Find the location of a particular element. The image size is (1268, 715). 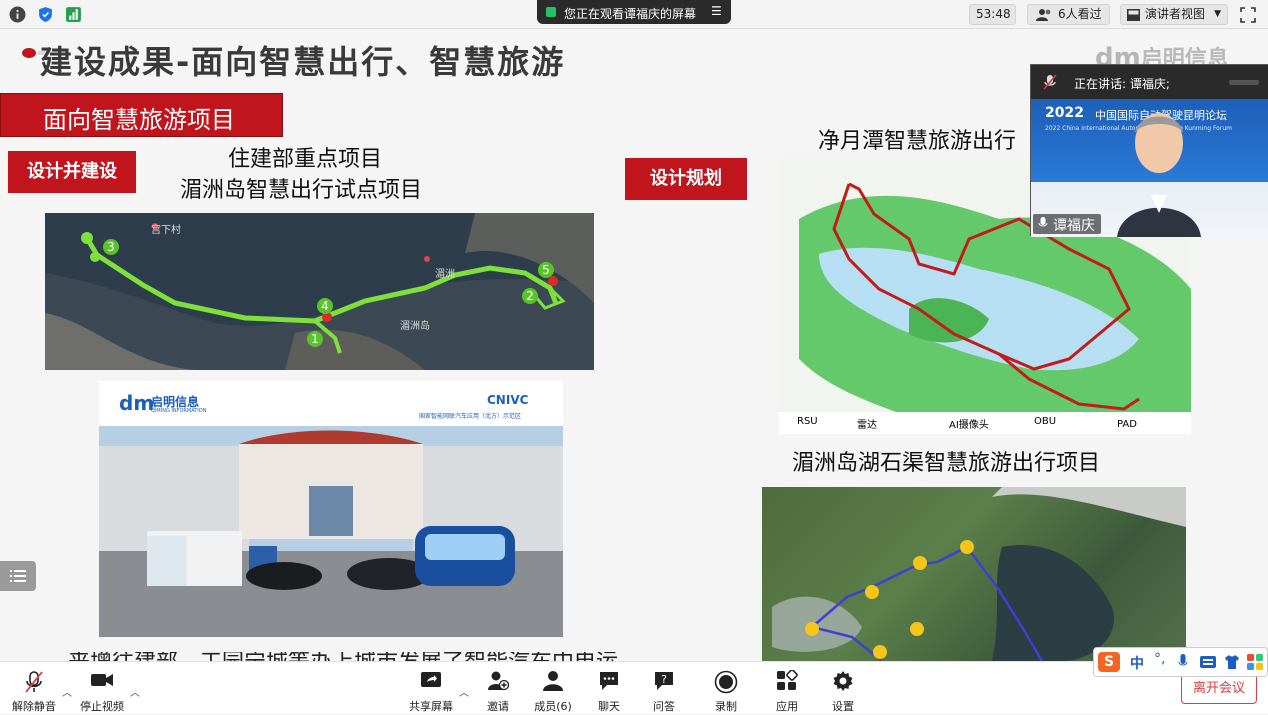

map-label: 湄洲 is located at coordinates (445, 274).